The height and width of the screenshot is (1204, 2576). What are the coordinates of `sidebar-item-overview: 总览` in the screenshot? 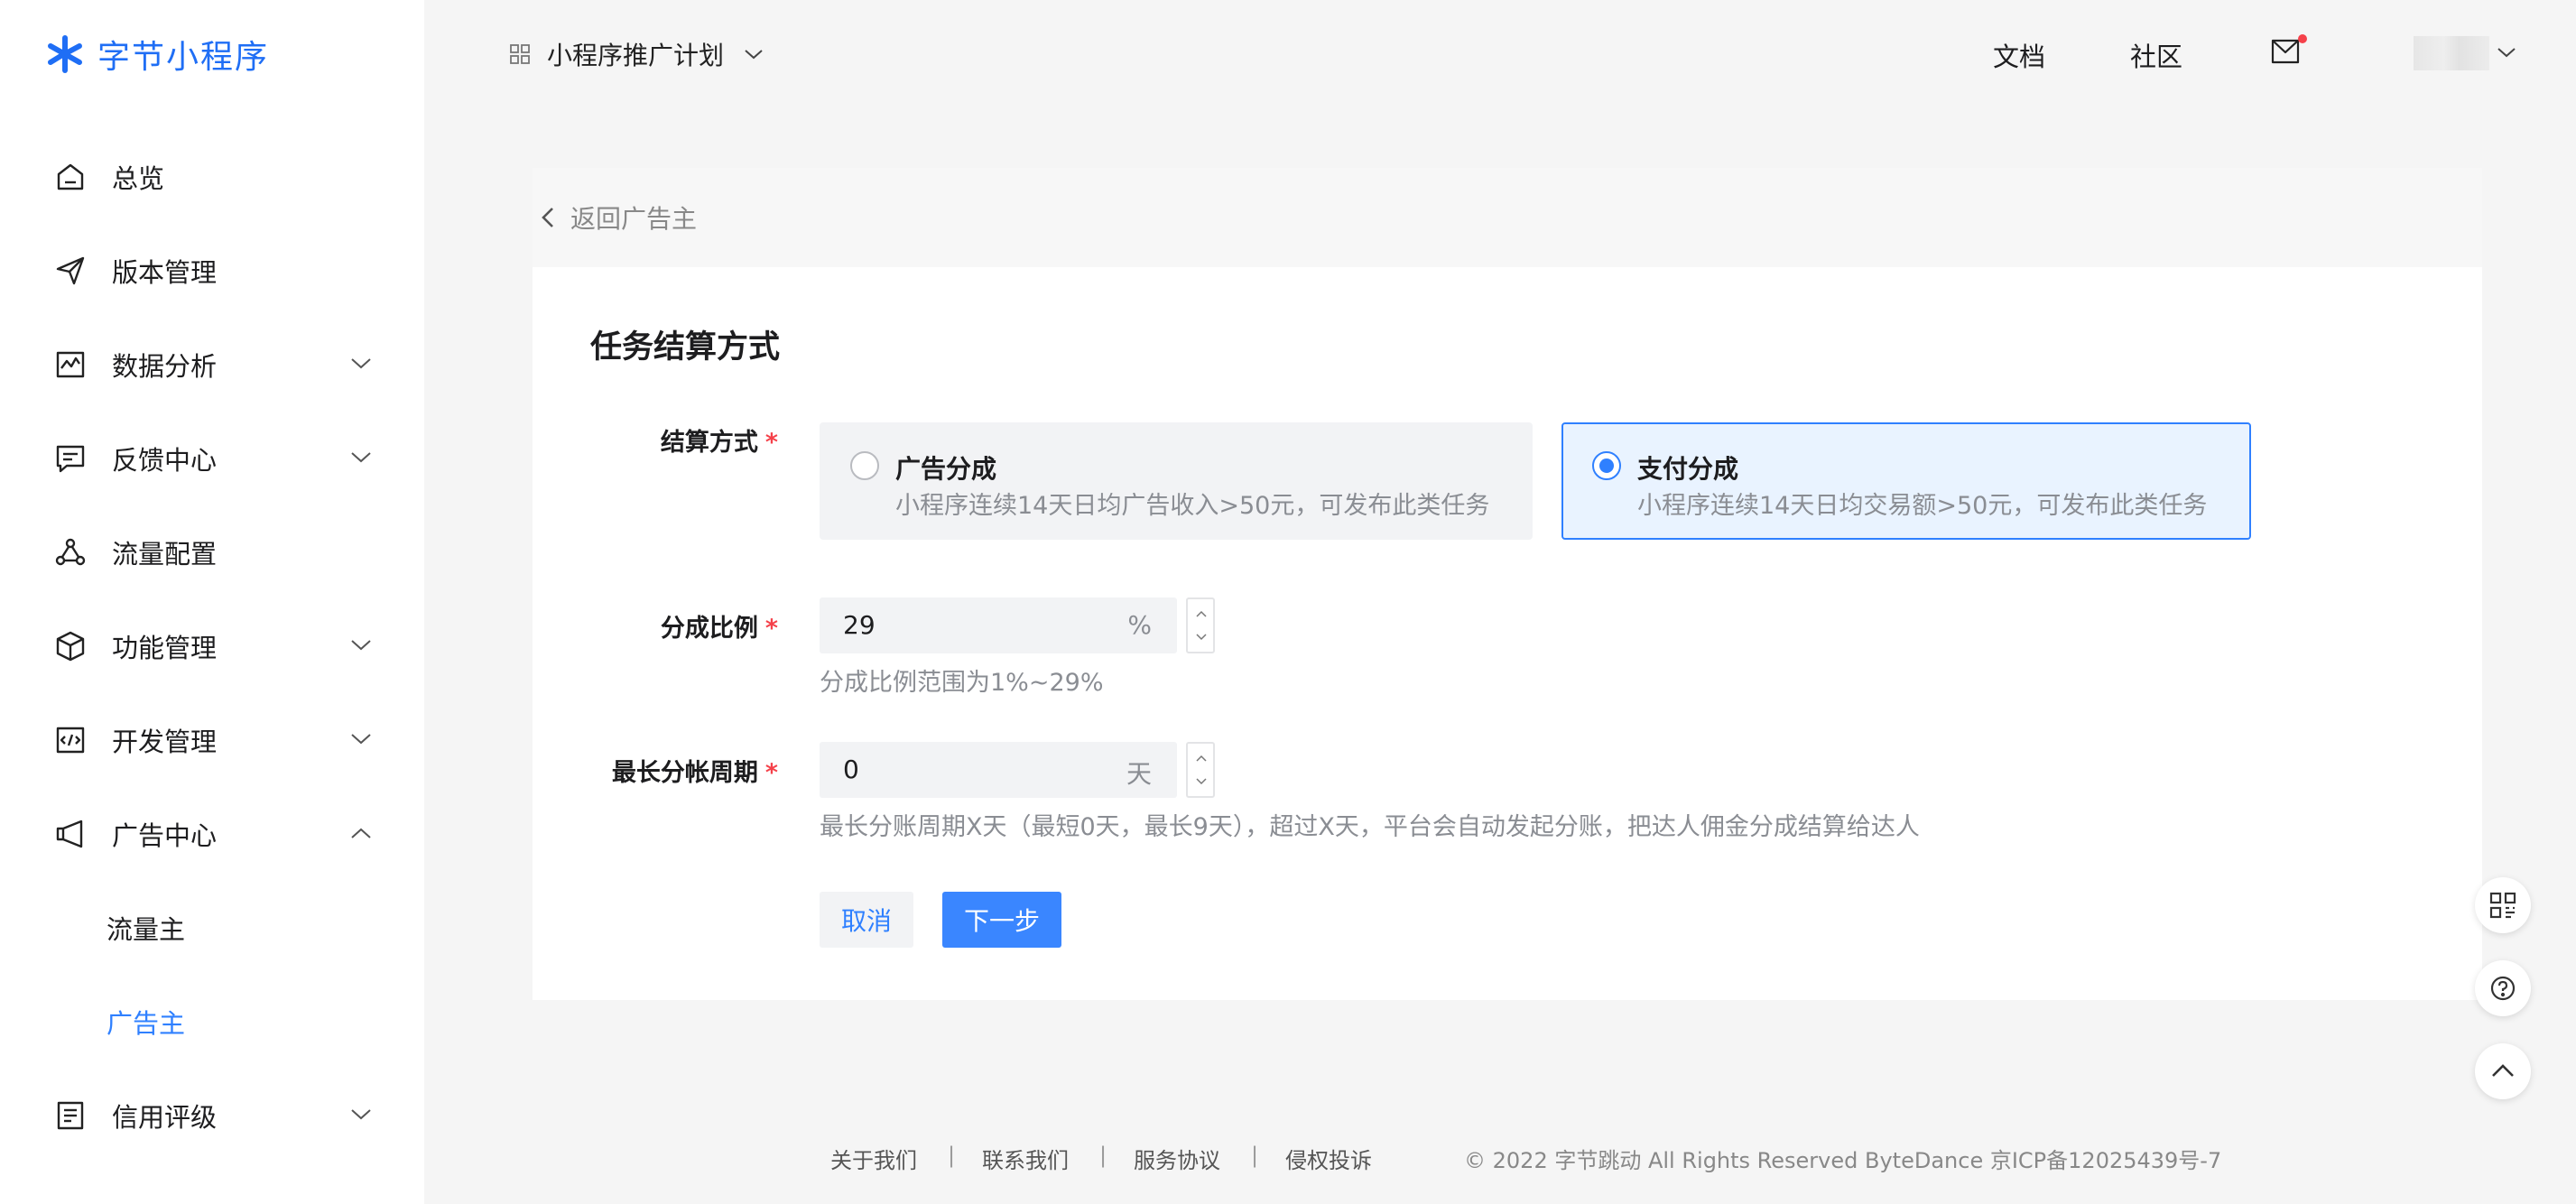 It's located at (212, 177).